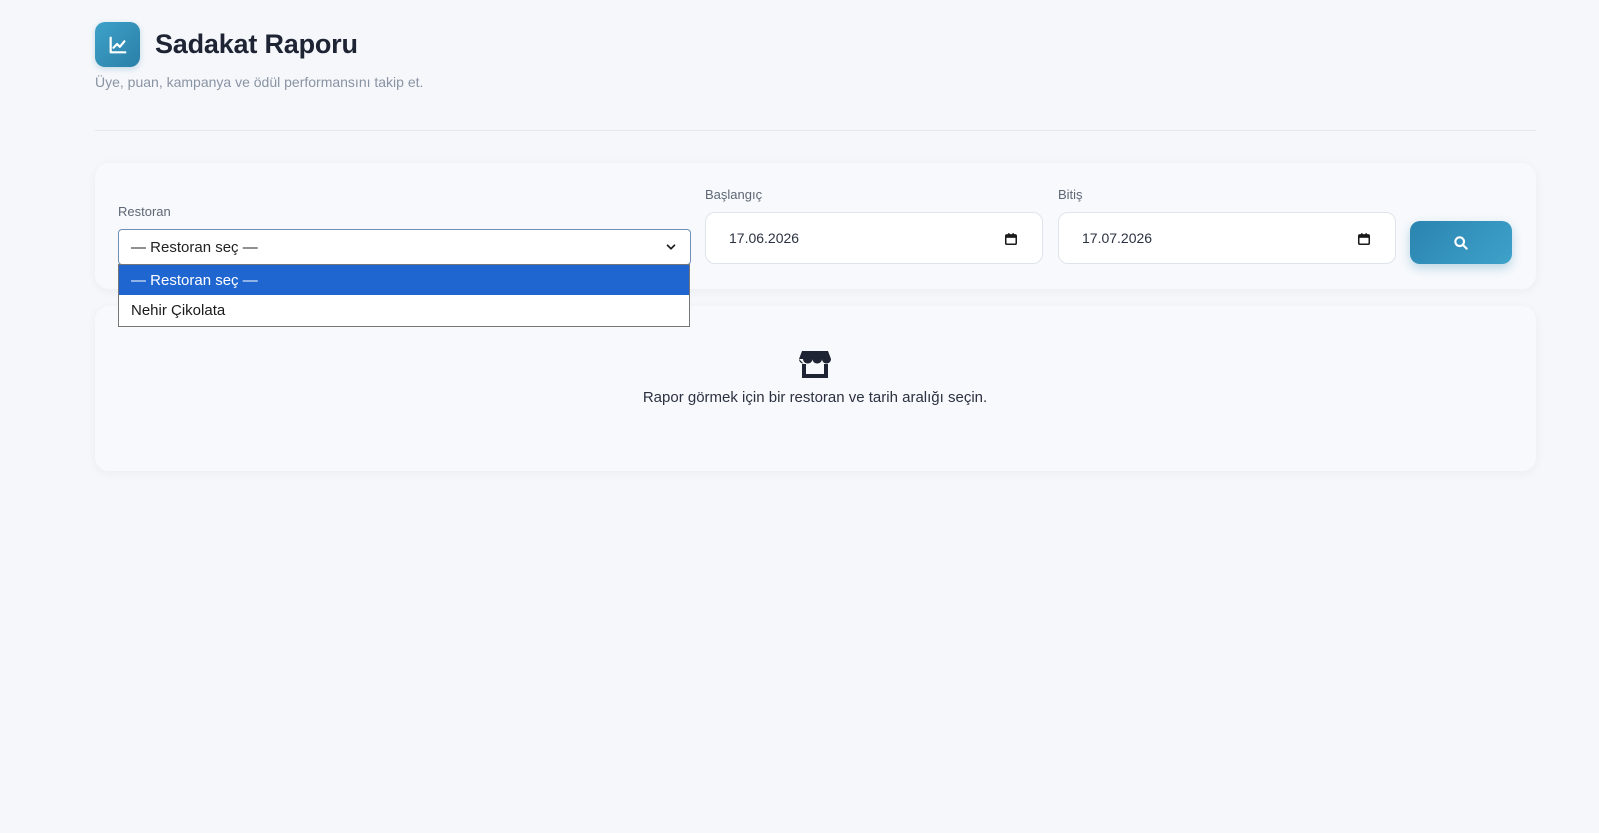 The width and height of the screenshot is (1599, 833). I want to click on restaurant-label: Restoran, so click(144, 211).